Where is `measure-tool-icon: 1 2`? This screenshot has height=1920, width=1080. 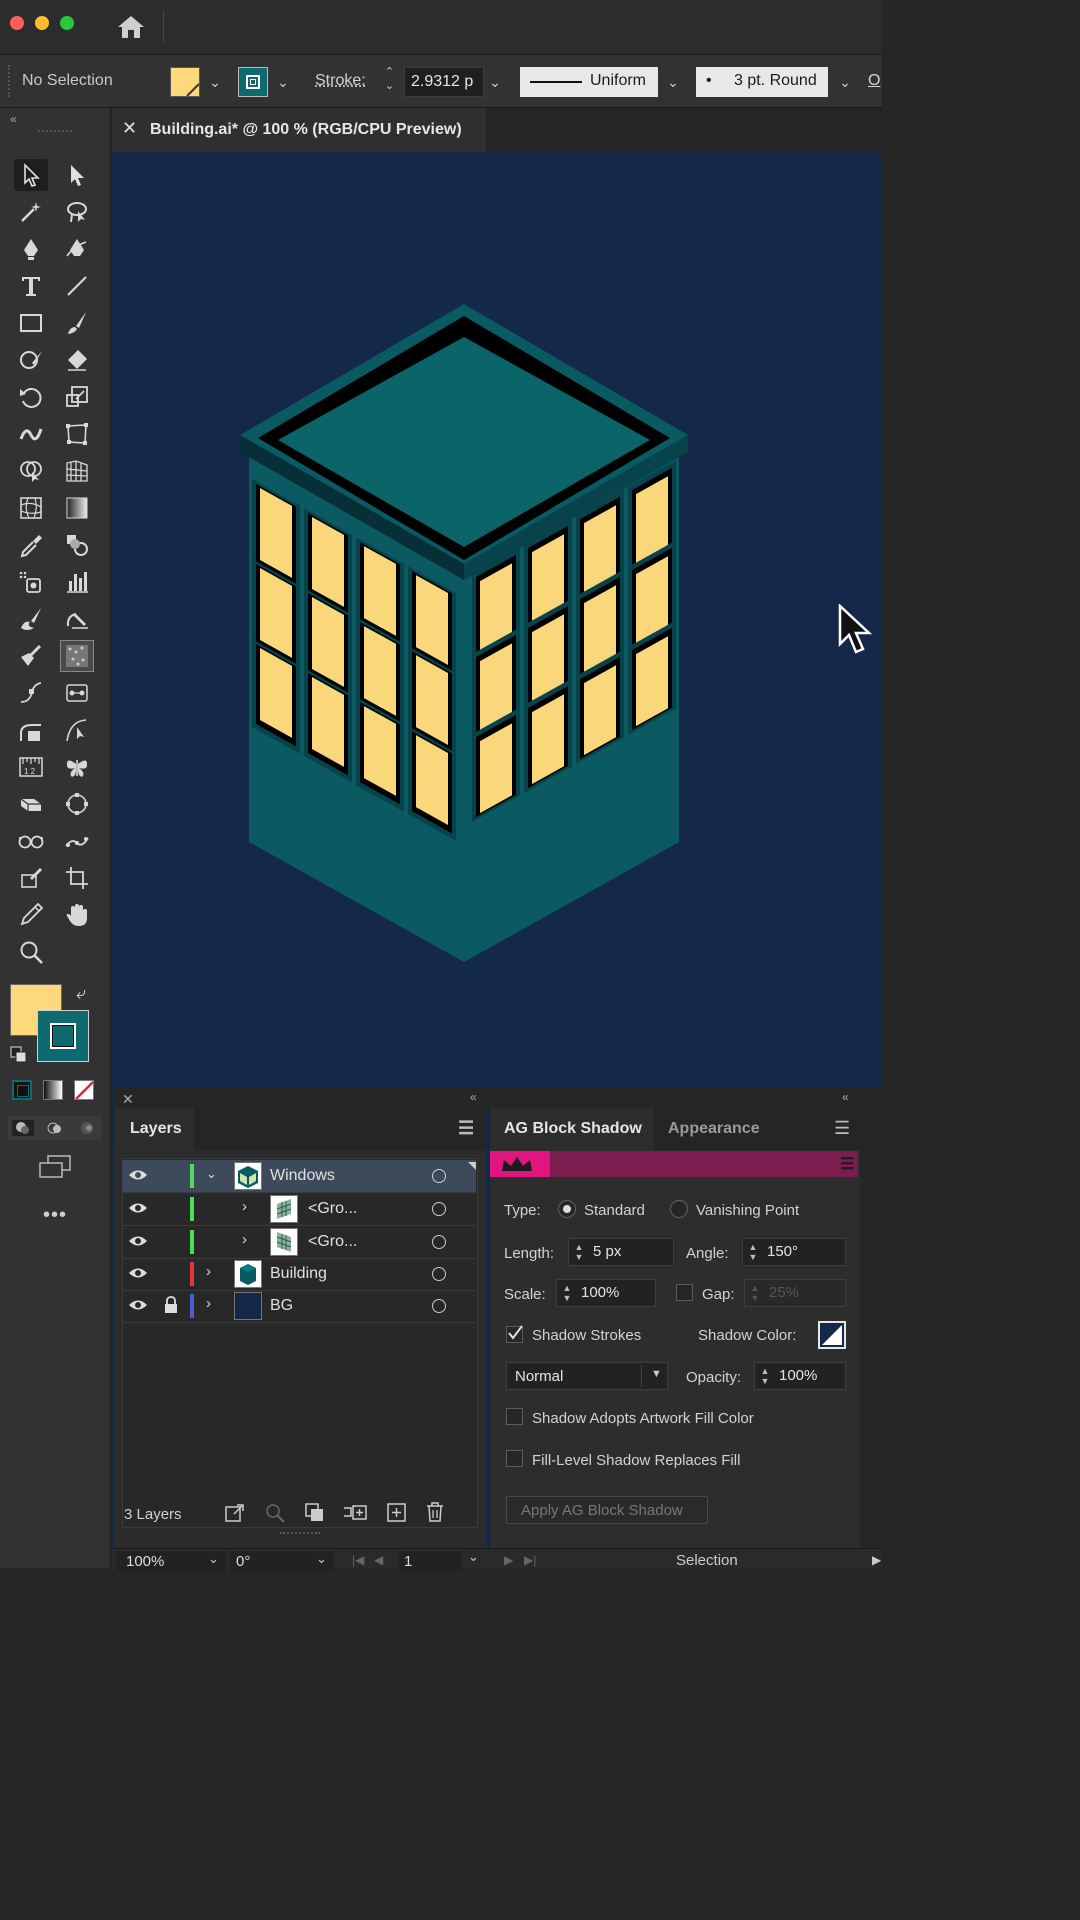
measure-tool-icon: 1 2 is located at coordinates (31, 767).